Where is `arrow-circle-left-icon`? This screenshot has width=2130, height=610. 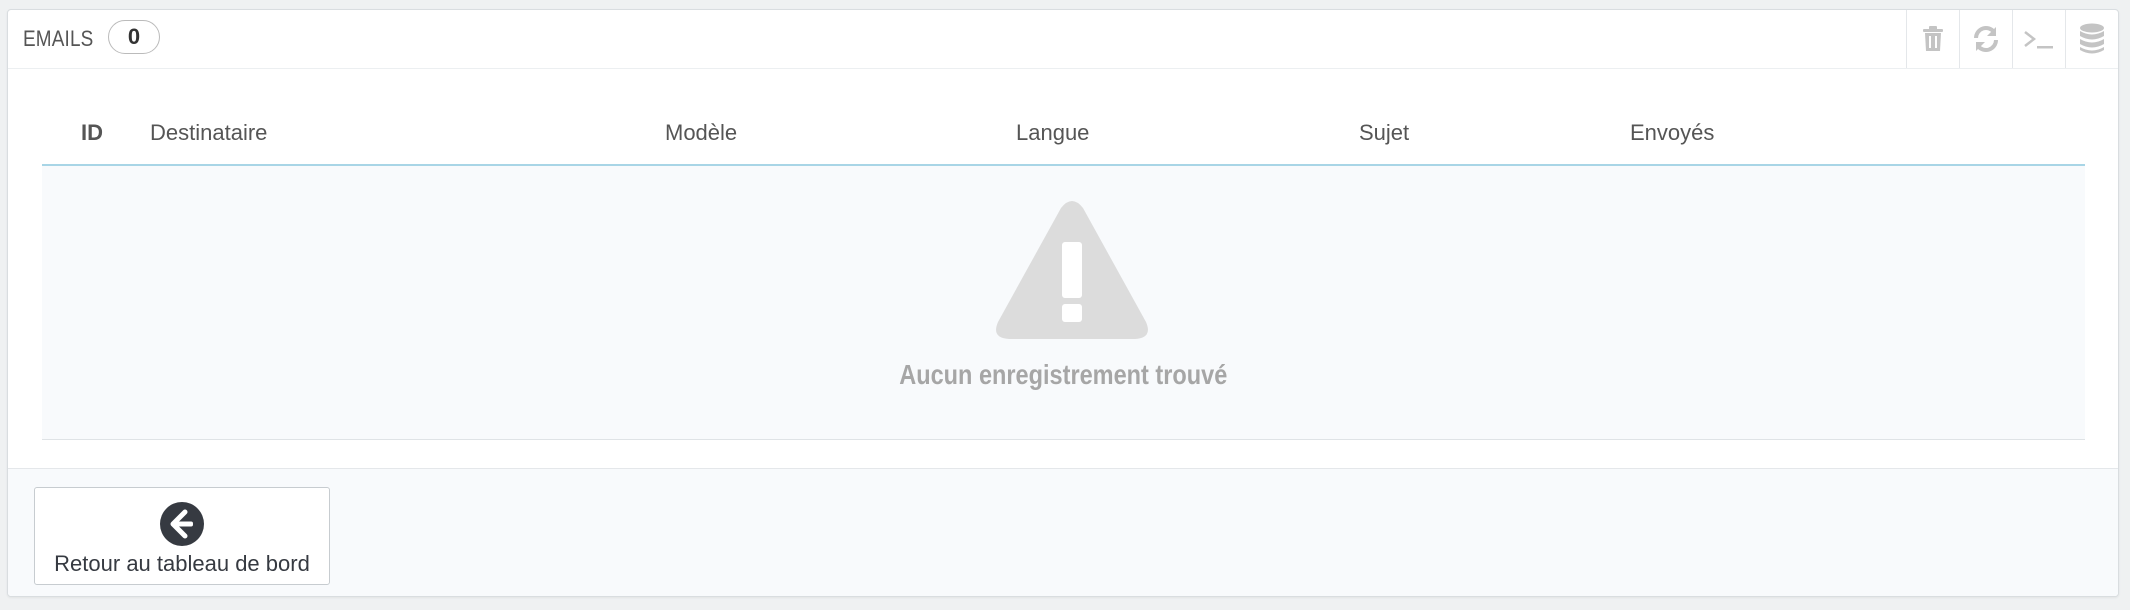
arrow-circle-left-icon is located at coordinates (182, 524).